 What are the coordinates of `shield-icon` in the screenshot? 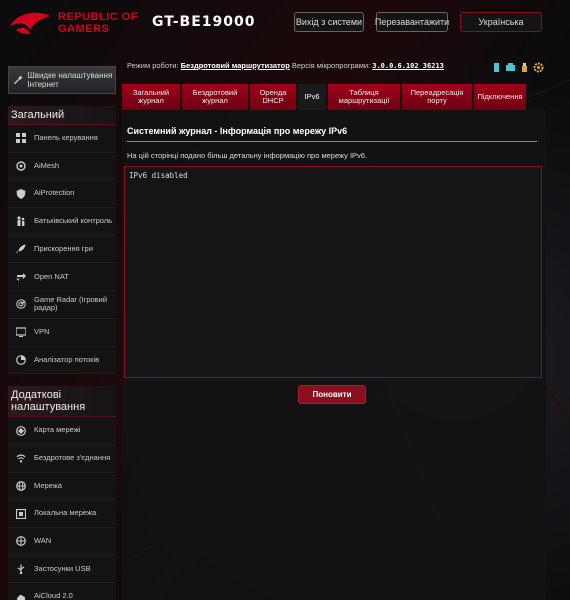 It's located at (21, 193).